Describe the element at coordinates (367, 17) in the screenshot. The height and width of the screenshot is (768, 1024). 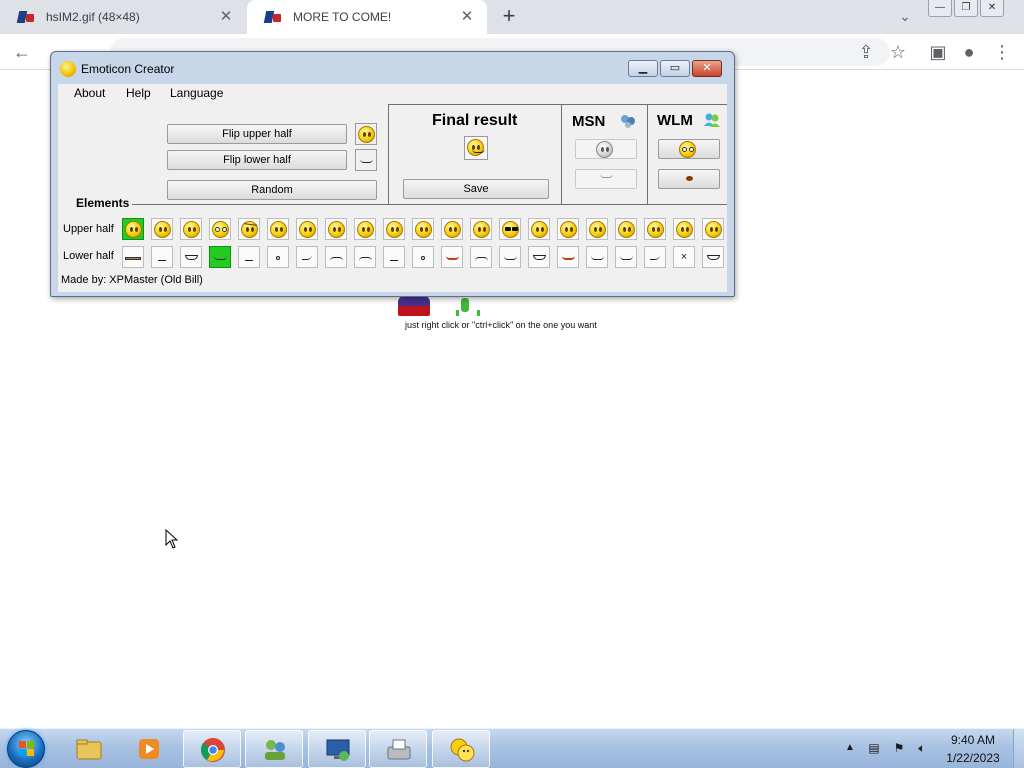
I see `browser-tab-more-to-come: MORE TO COME! ✕` at that location.